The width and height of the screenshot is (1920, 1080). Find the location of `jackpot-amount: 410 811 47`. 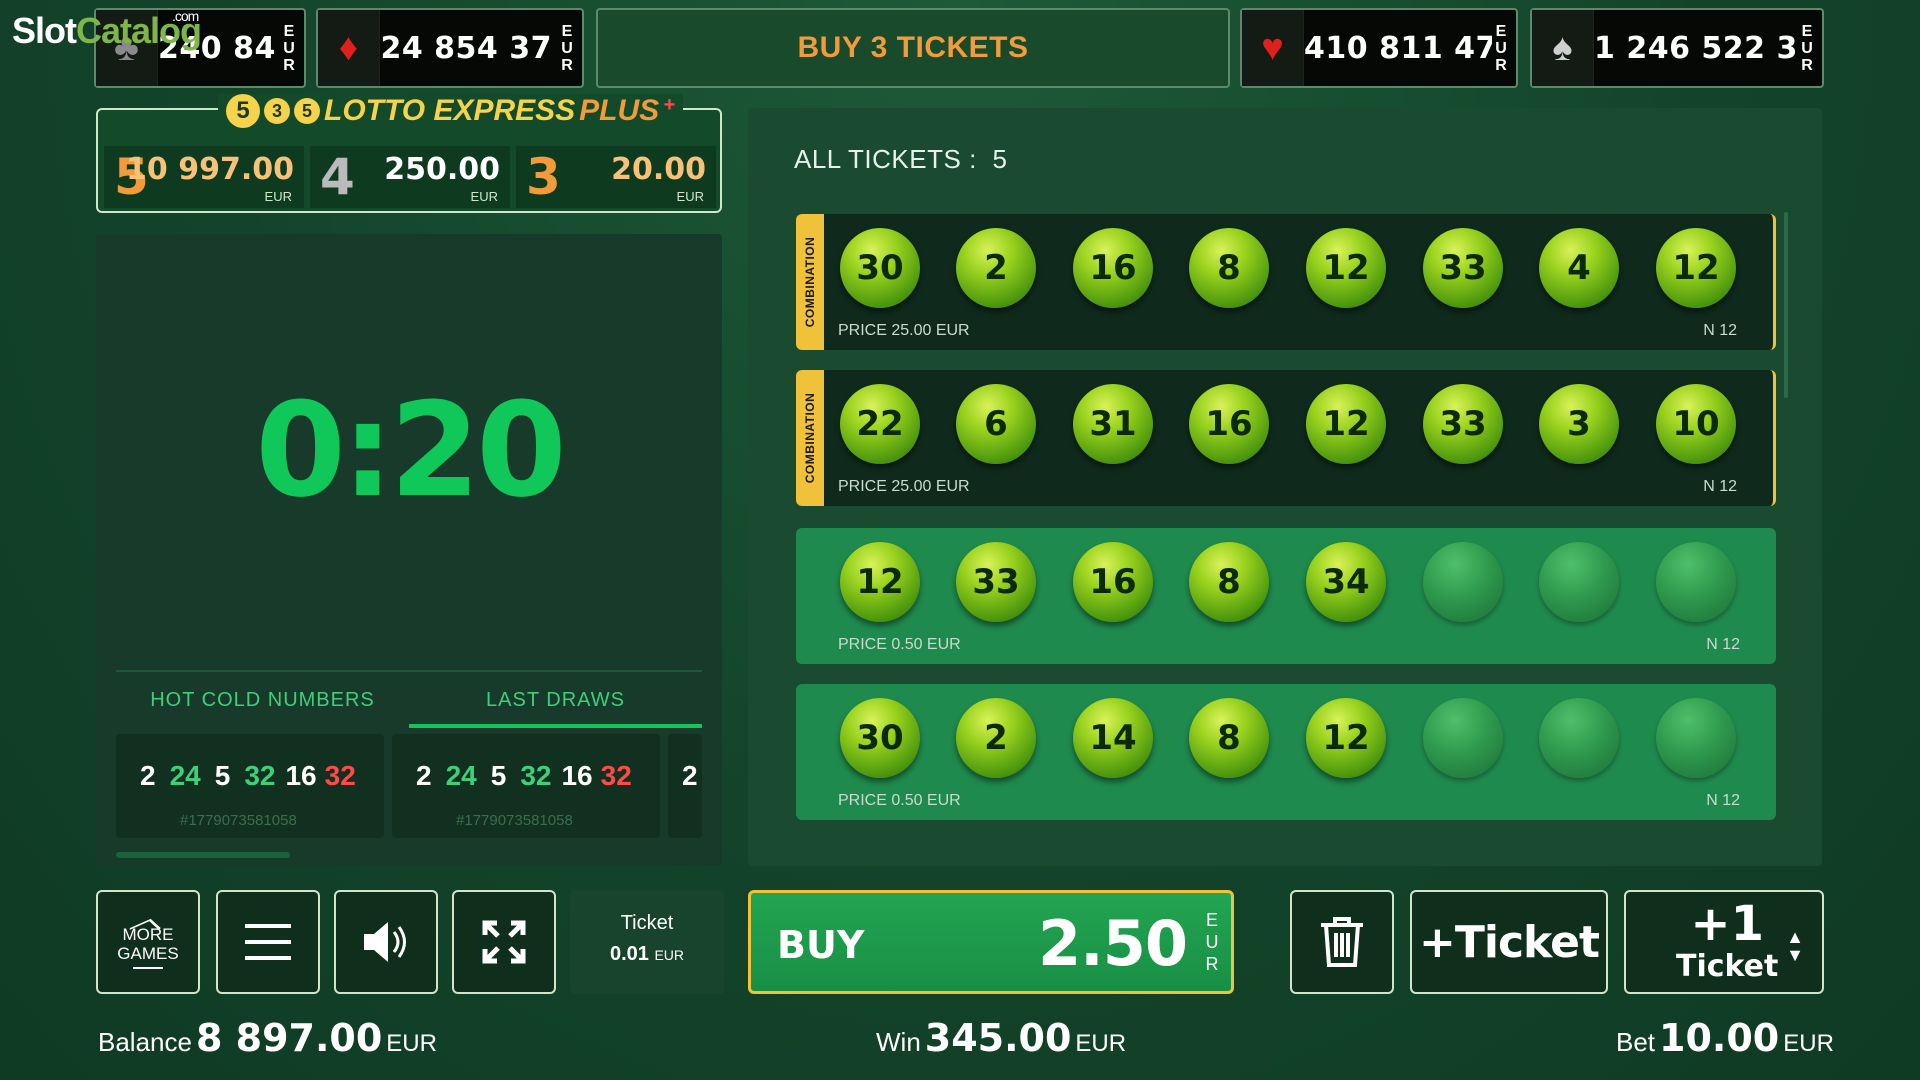

jackpot-amount: 410 811 47 is located at coordinates (1398, 48).